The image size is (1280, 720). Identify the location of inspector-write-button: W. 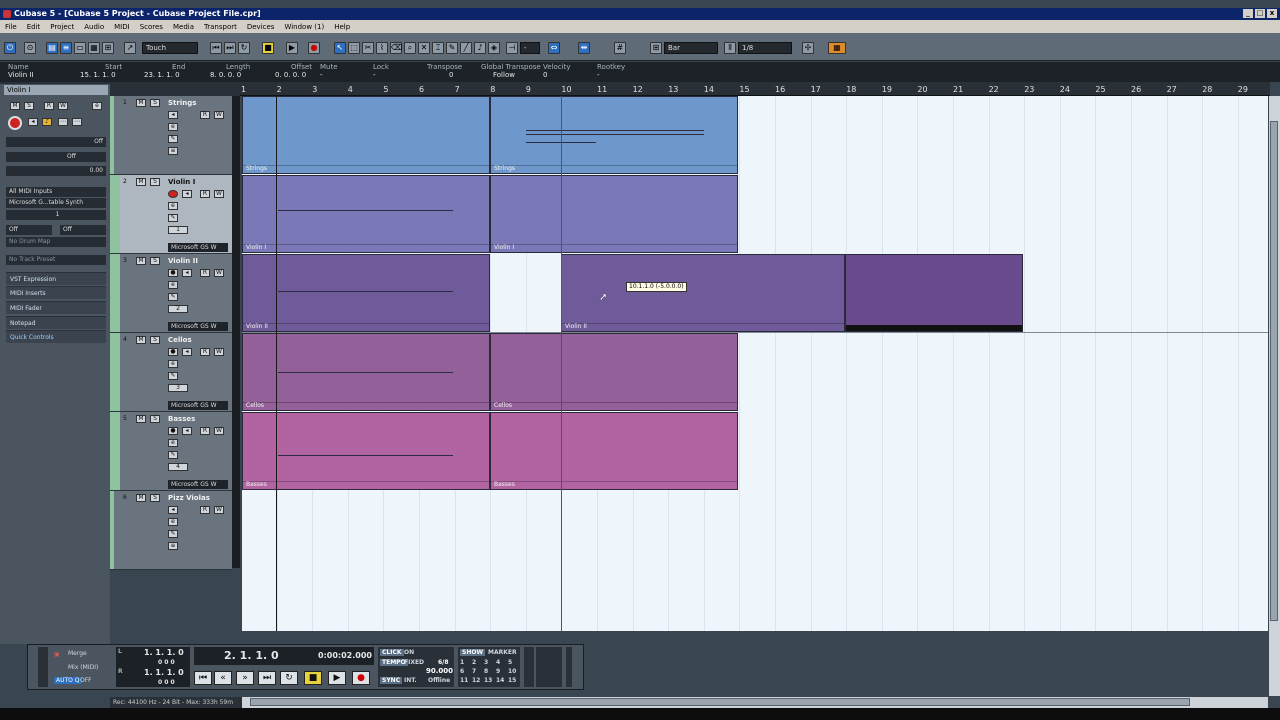
(63, 106).